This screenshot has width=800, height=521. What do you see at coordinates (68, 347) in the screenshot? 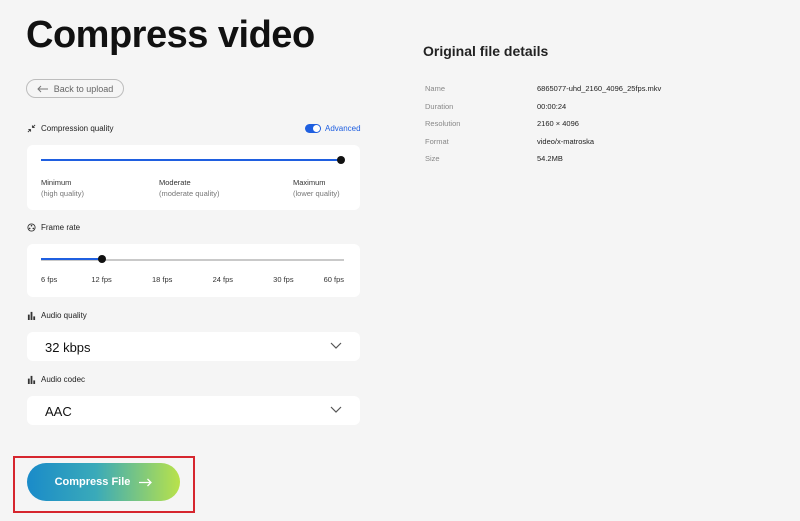
I see `audio-quality-value: 32 kbps` at bounding box center [68, 347].